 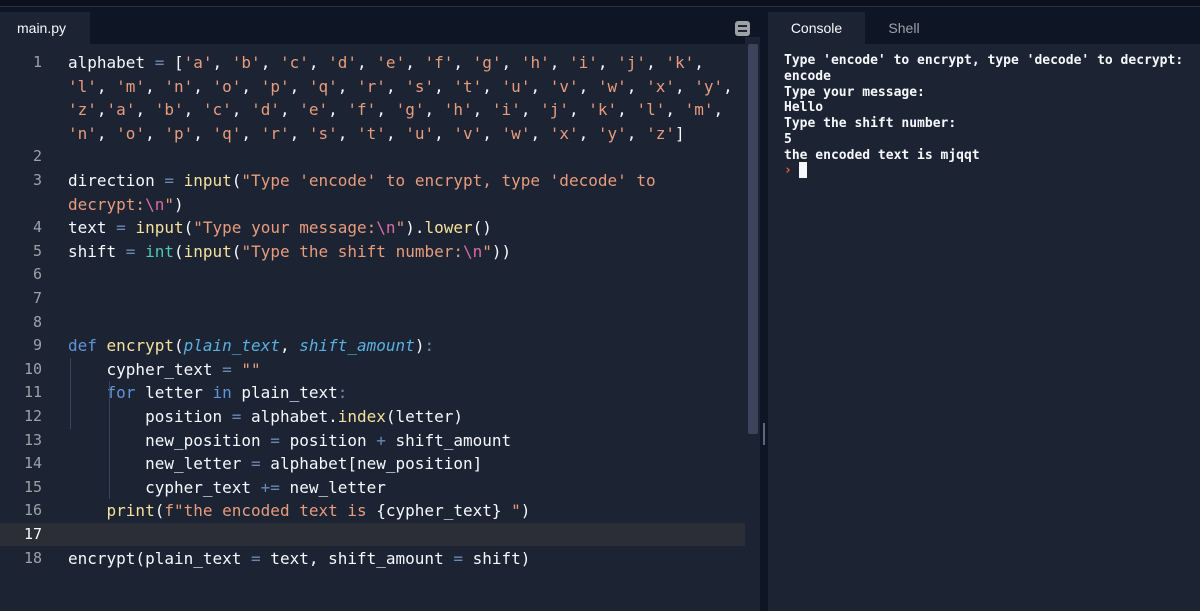 What do you see at coordinates (37, 298) in the screenshot?
I see `line-number: 7` at bounding box center [37, 298].